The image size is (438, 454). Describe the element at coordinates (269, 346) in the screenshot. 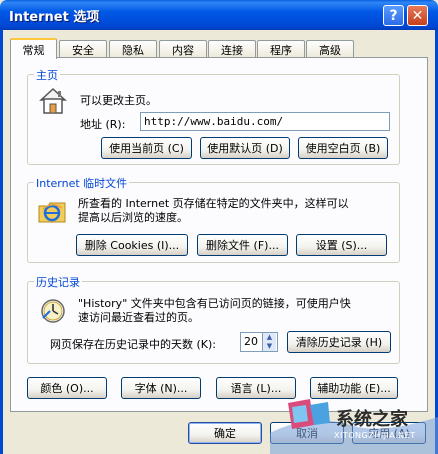

I see `chevron-down-icon: ▼` at that location.